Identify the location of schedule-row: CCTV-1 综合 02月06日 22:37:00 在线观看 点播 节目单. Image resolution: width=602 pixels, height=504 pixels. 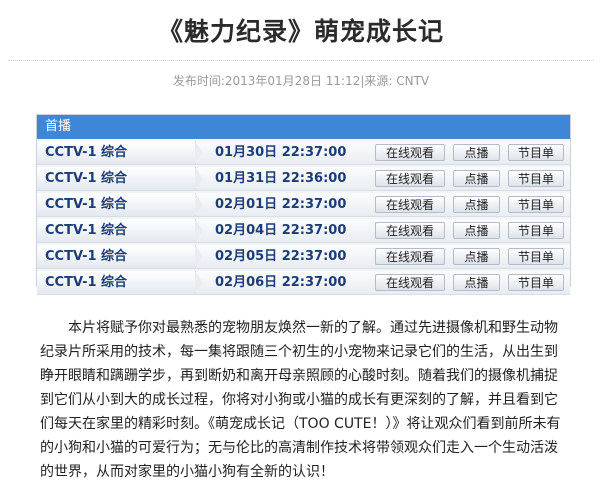
(303, 283).